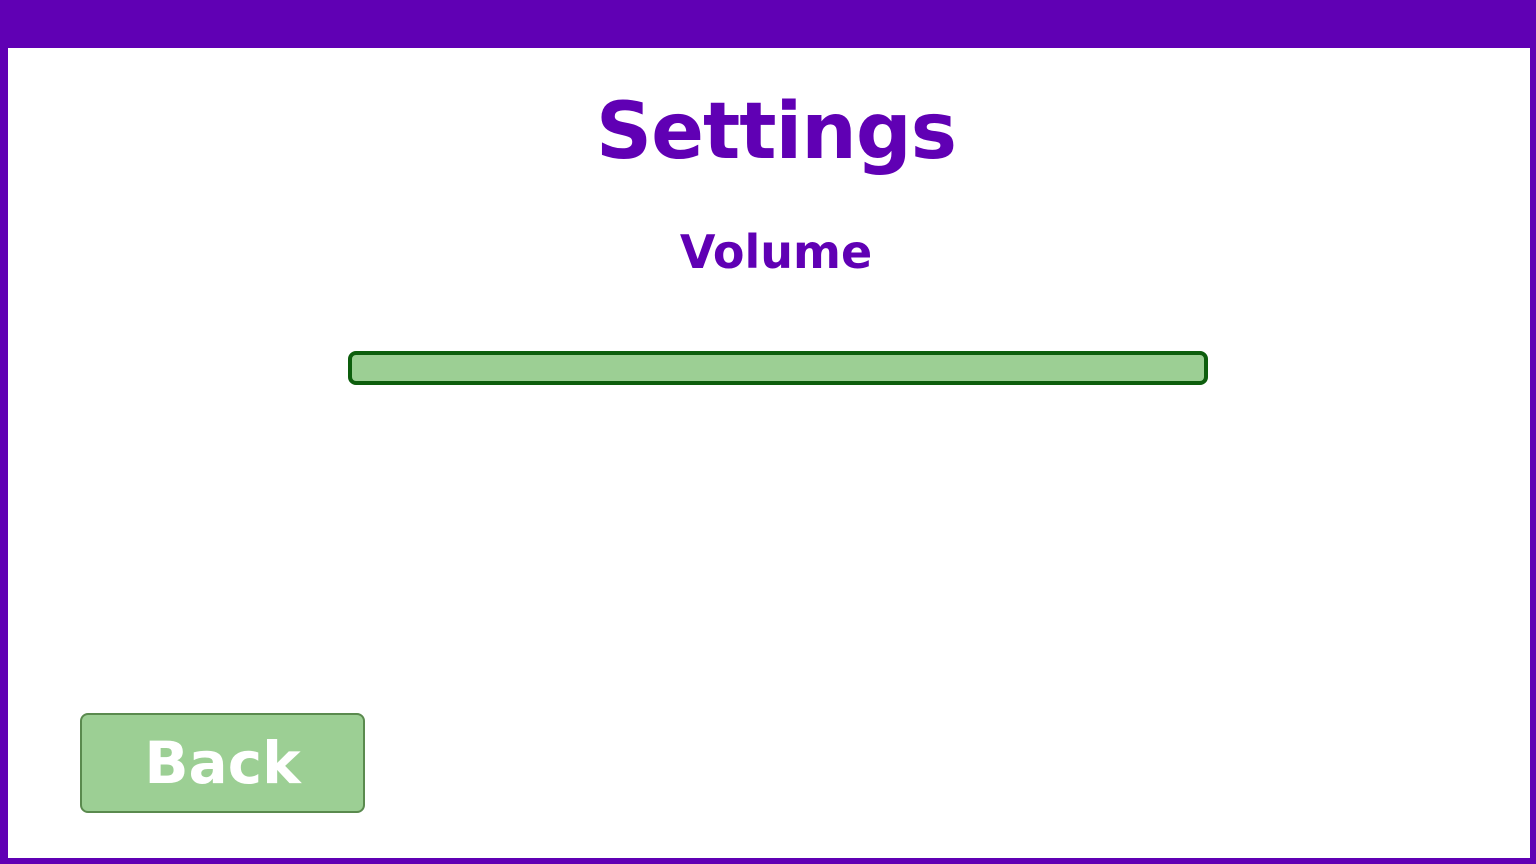 The image size is (1536, 864). What do you see at coordinates (772, 24) in the screenshot?
I see `top-bar` at bounding box center [772, 24].